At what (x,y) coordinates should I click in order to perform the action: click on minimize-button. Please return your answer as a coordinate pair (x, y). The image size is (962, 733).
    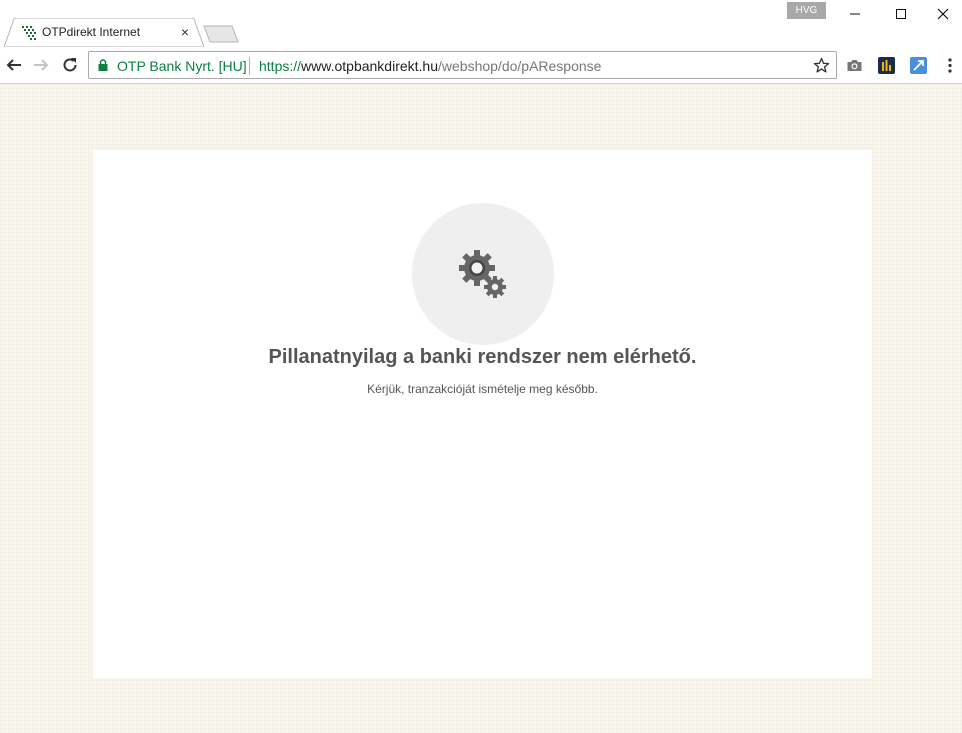
    Looking at the image, I should click on (855, 14).